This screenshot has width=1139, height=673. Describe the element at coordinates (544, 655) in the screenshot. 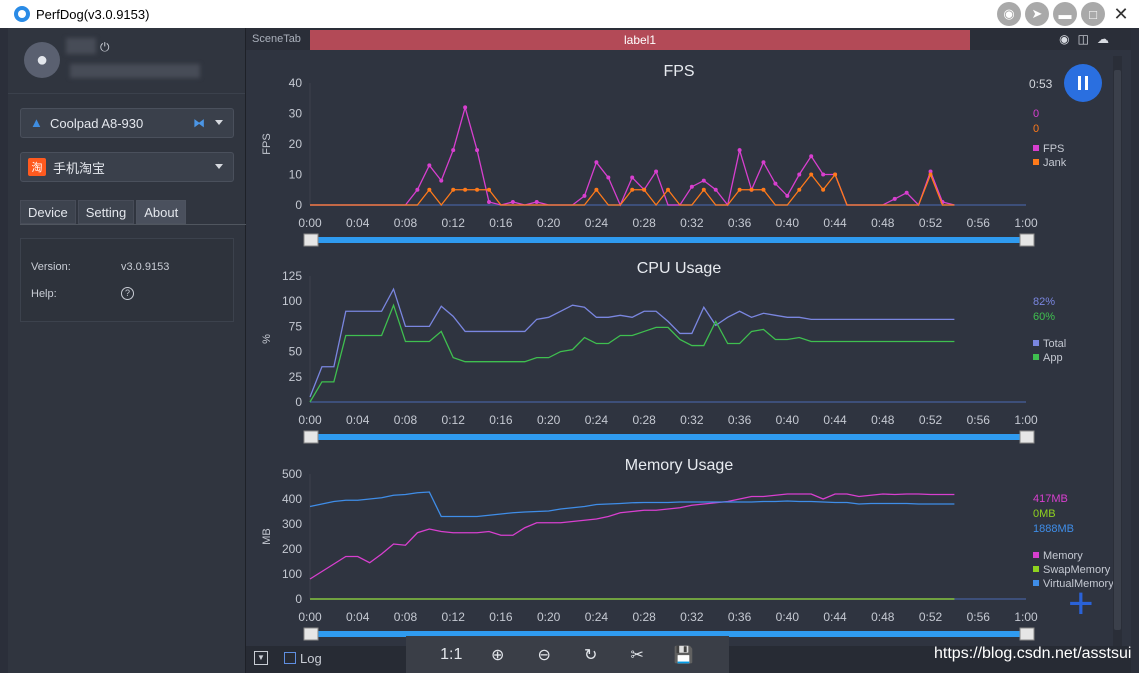

I see `zoom-out-icon: ⊖` at that location.